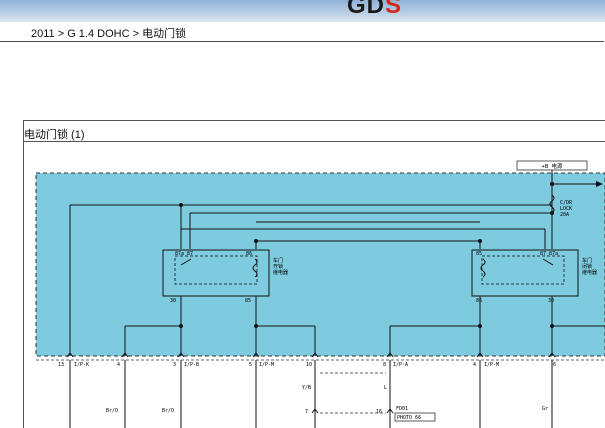  I want to click on svg-text: 开锁, so click(278, 266).